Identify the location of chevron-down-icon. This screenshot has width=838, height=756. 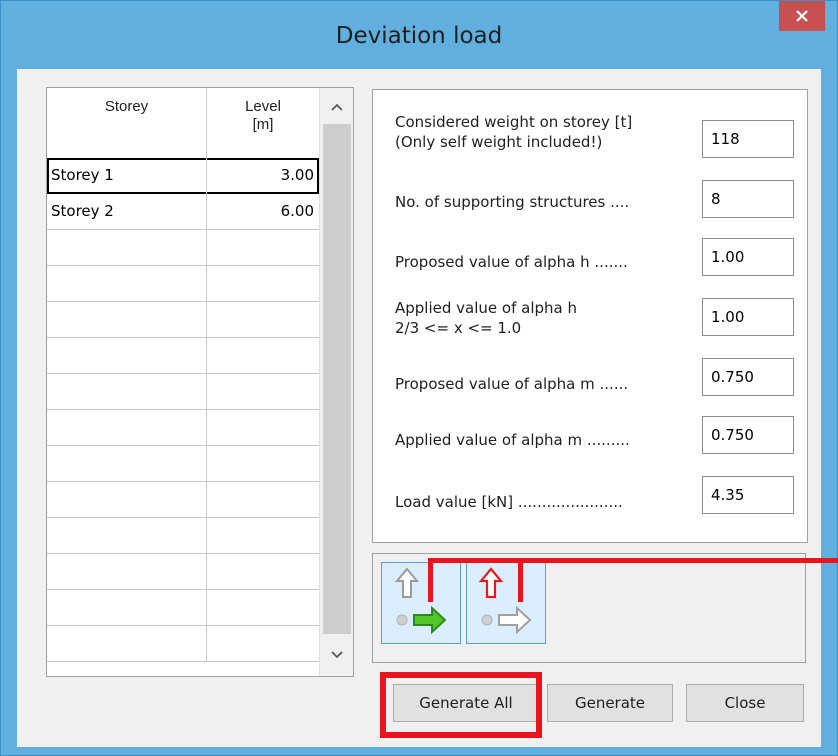
(337, 655).